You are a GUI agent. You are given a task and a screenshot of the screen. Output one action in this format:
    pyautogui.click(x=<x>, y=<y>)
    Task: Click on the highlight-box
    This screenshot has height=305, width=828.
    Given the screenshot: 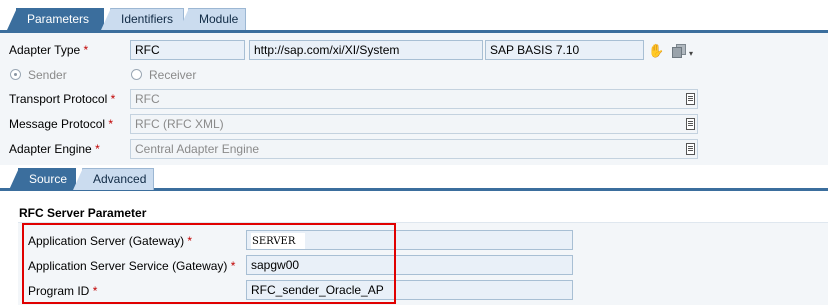 What is the action you would take?
    pyautogui.click(x=209, y=263)
    